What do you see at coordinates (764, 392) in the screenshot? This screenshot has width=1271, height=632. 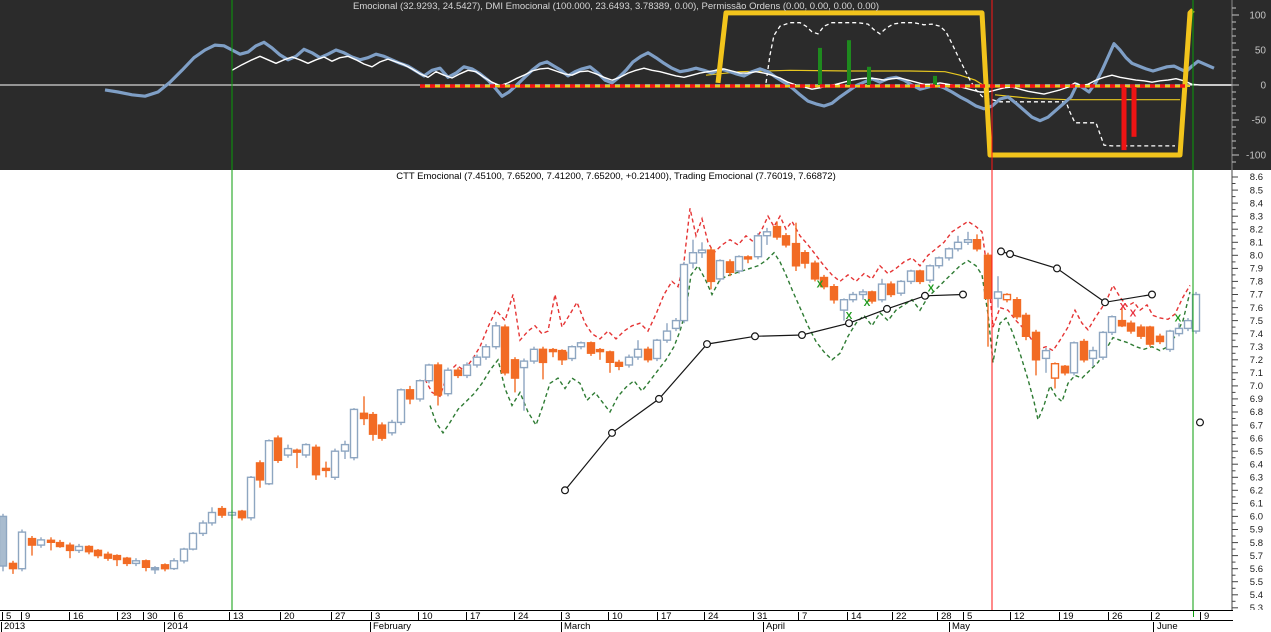 I see `zigzag-line` at bounding box center [764, 392].